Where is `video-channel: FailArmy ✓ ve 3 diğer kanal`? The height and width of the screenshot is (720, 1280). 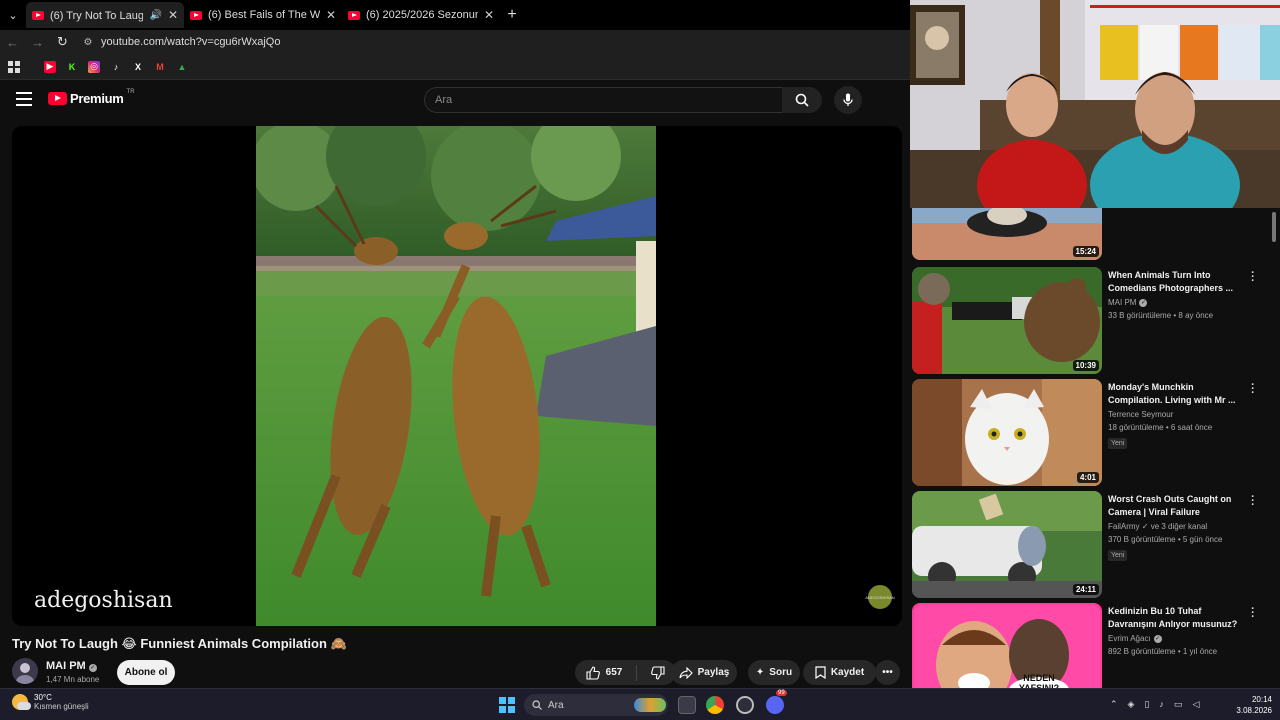 video-channel: FailArmy ✓ ve 3 diğer kanal is located at coordinates (1173, 526).